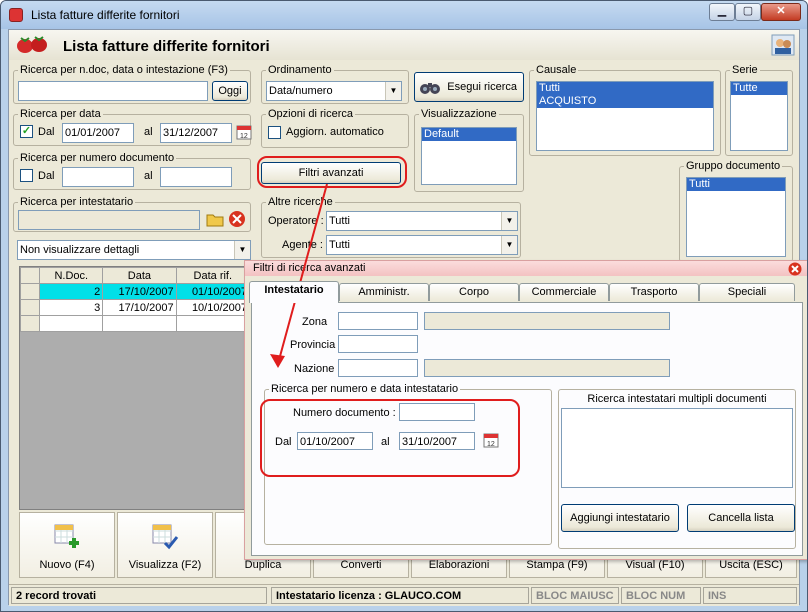 This screenshot has width=808, height=612. Describe the element at coordinates (404, 15) in the screenshot. I see `title-bar: Lista fatture differite fornitori ▁ ▢ ✕` at that location.